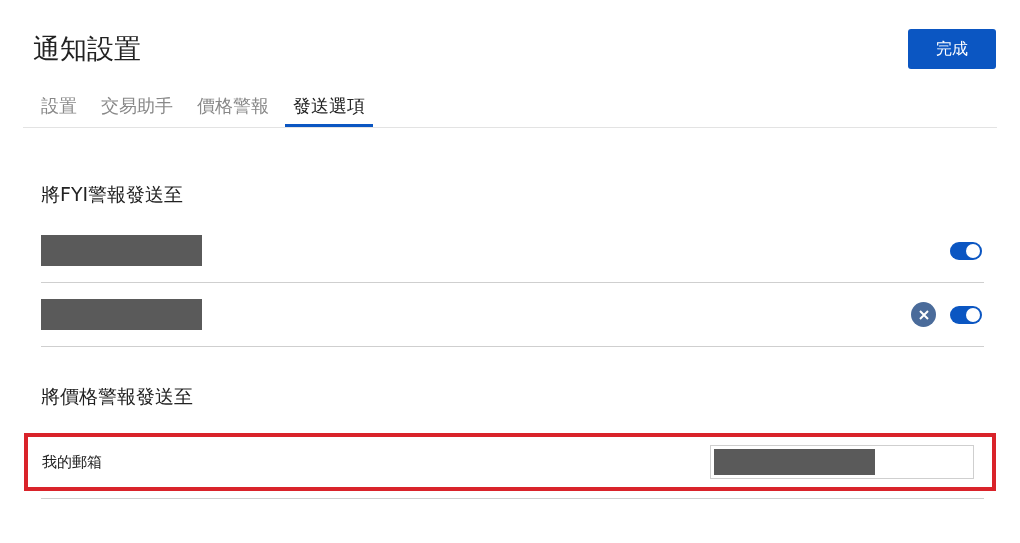  I want to click on section-heading: 將價格警報發送至, so click(117, 396).